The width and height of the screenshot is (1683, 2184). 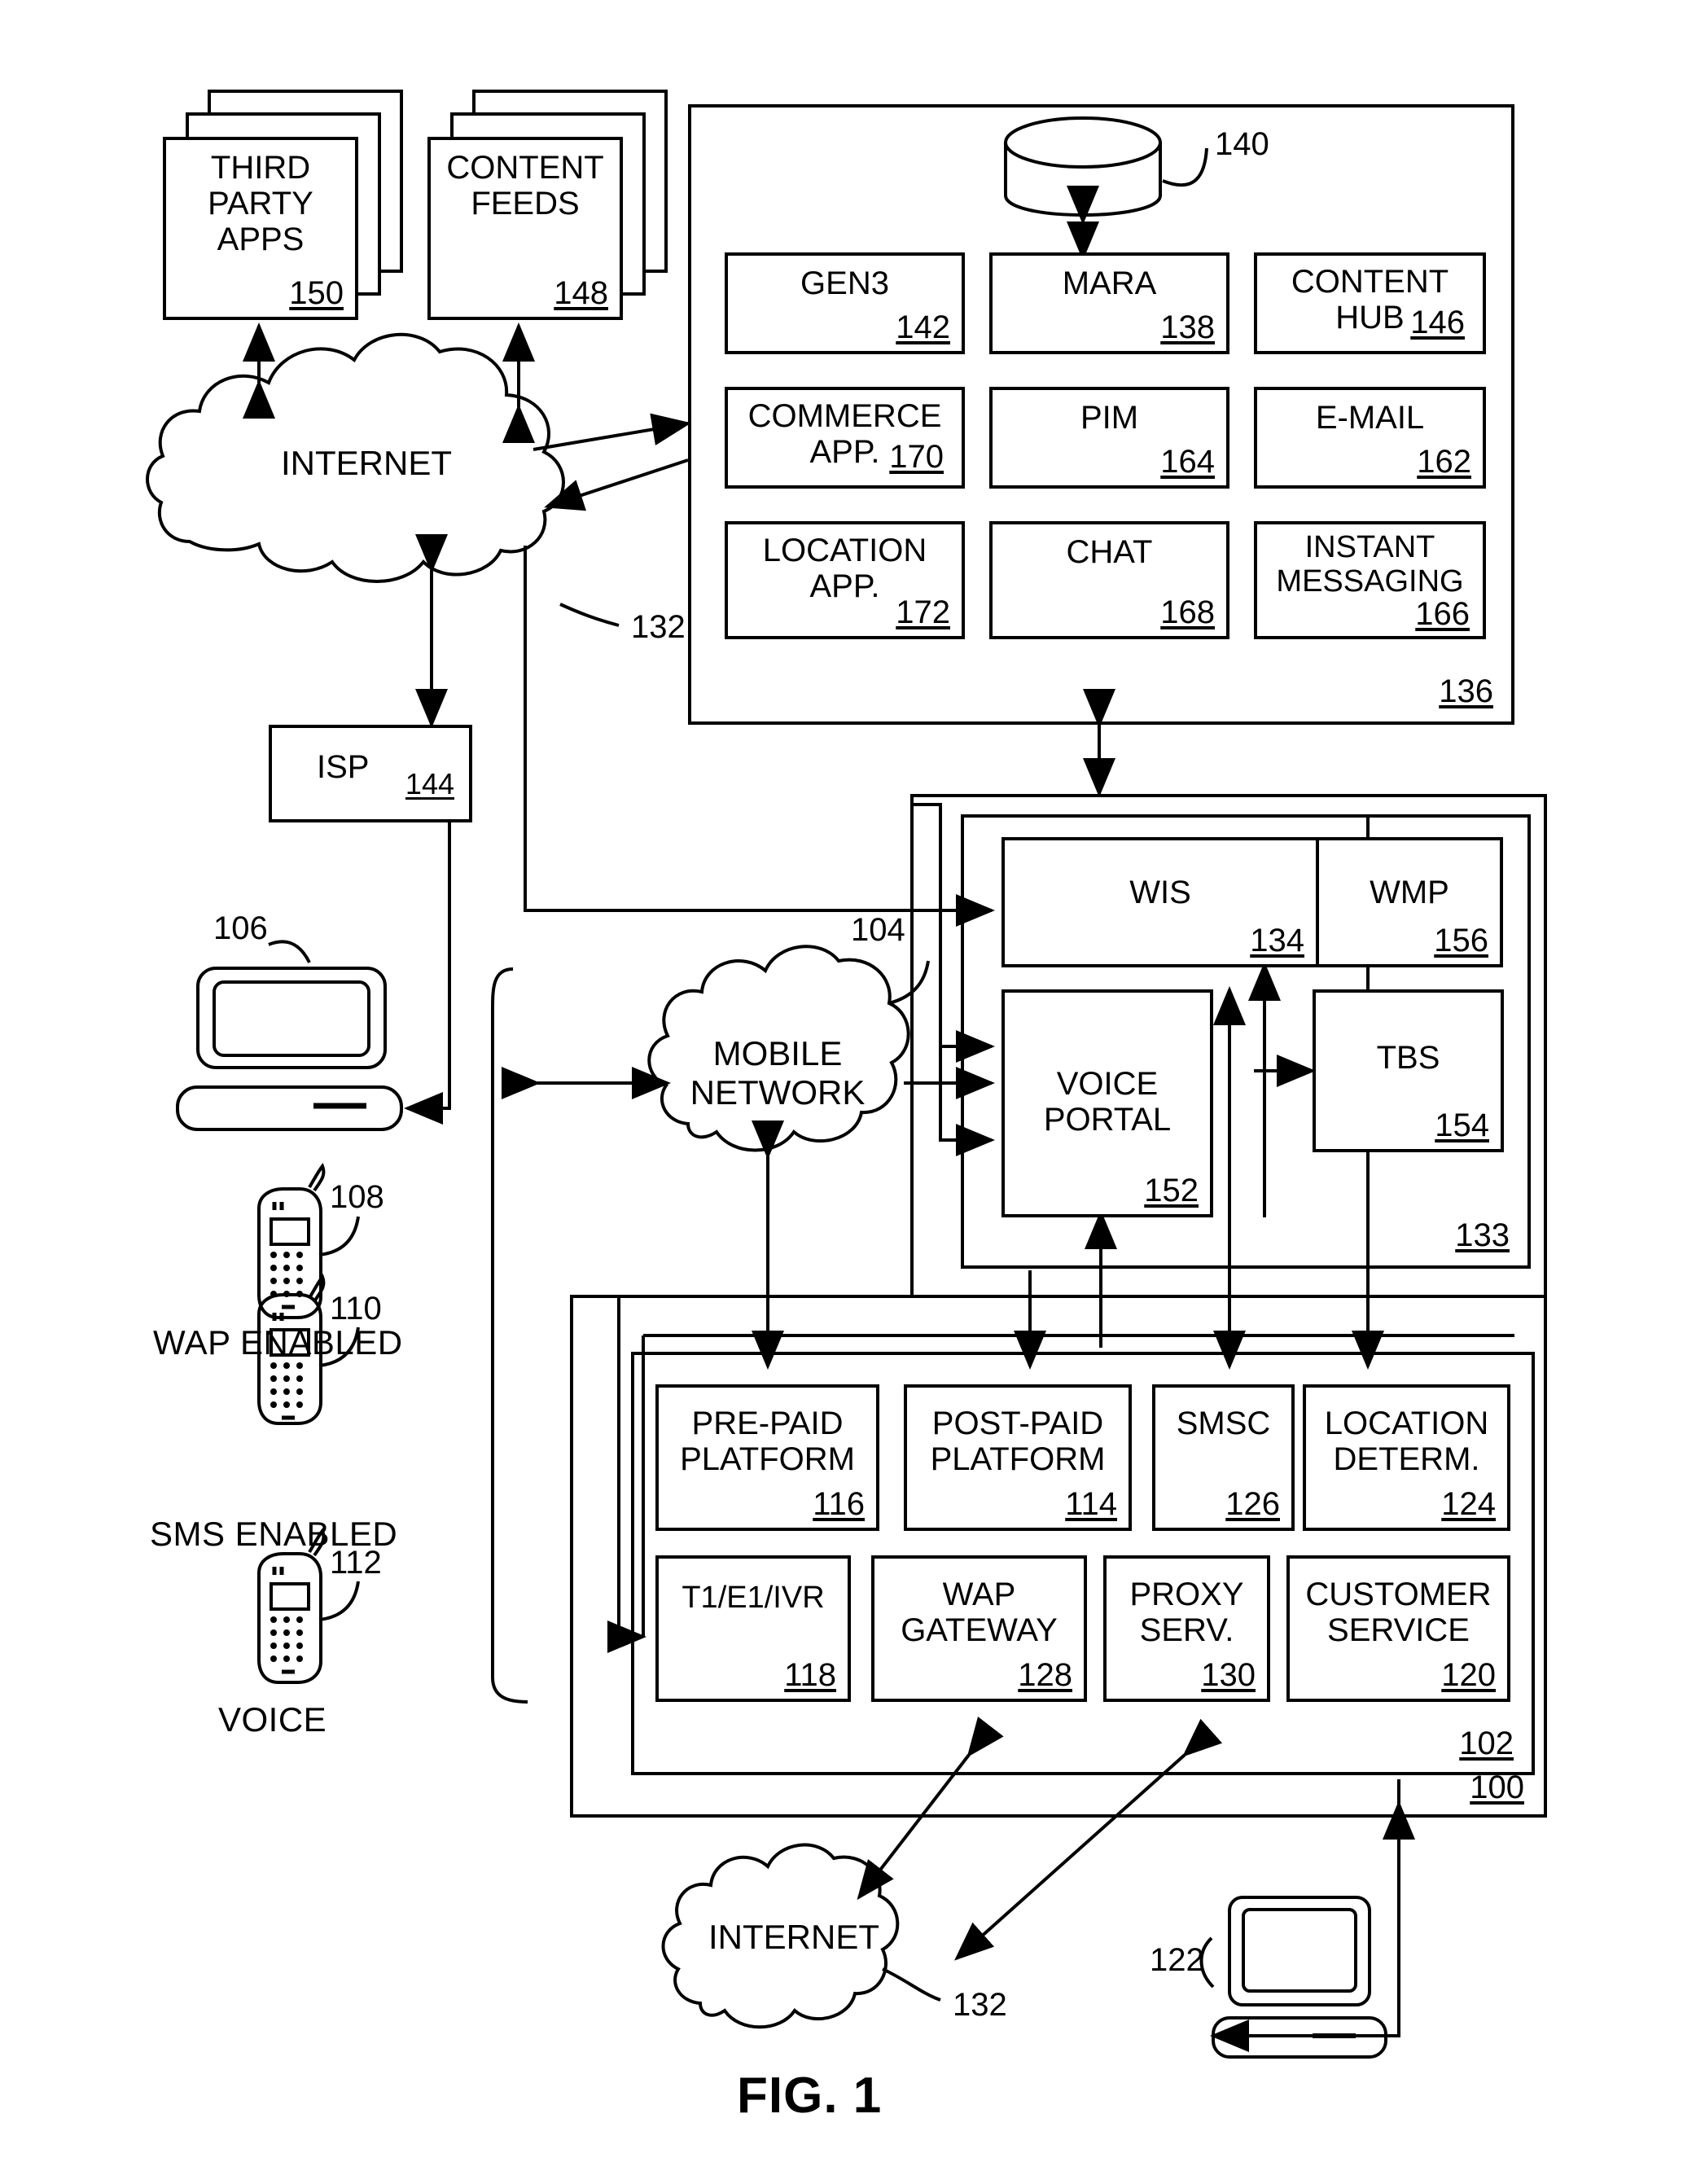 What do you see at coordinates (1187, 462) in the screenshot?
I see `pim-ref: 164` at bounding box center [1187, 462].